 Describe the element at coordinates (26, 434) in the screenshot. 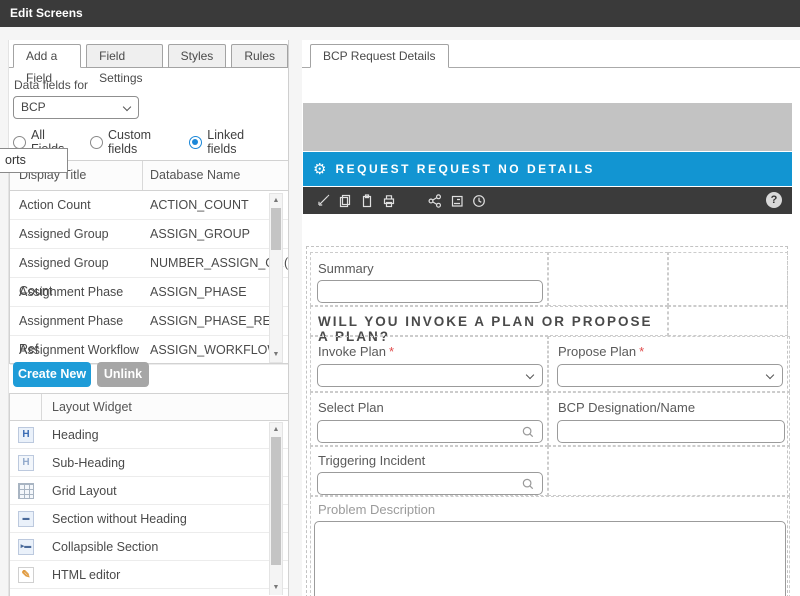

I see `heading-icon: H` at that location.